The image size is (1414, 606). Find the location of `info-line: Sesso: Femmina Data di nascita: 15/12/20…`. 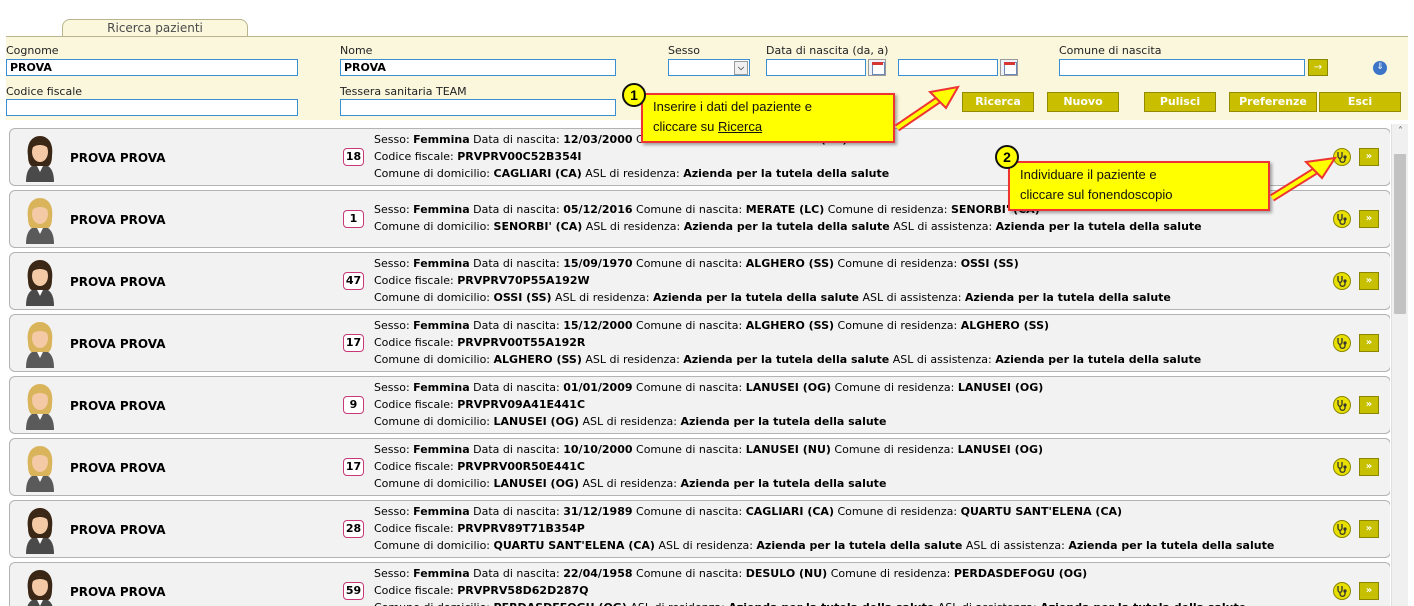

info-line: Sesso: Femmina Data di nascita: 15/12/20… is located at coordinates (787, 325).